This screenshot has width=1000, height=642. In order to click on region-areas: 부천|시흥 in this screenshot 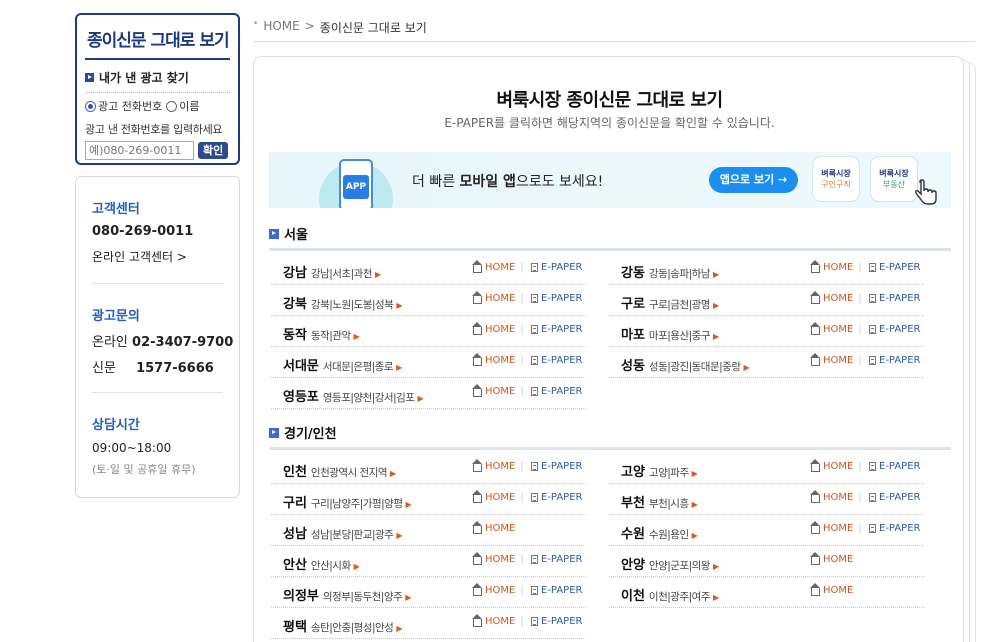, I will do `click(669, 504)`.